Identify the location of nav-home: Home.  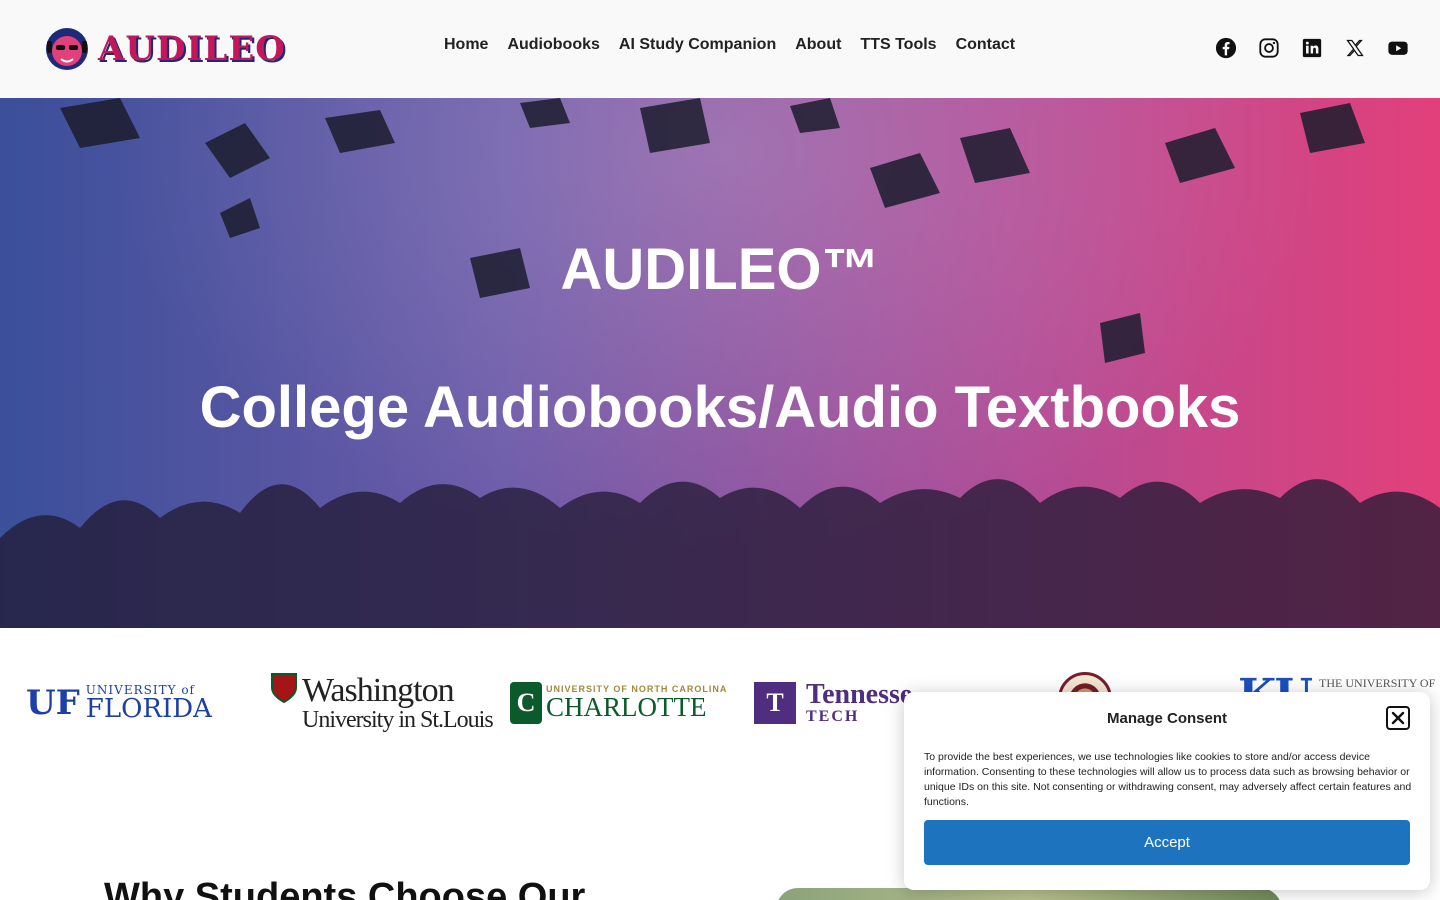
(466, 45).